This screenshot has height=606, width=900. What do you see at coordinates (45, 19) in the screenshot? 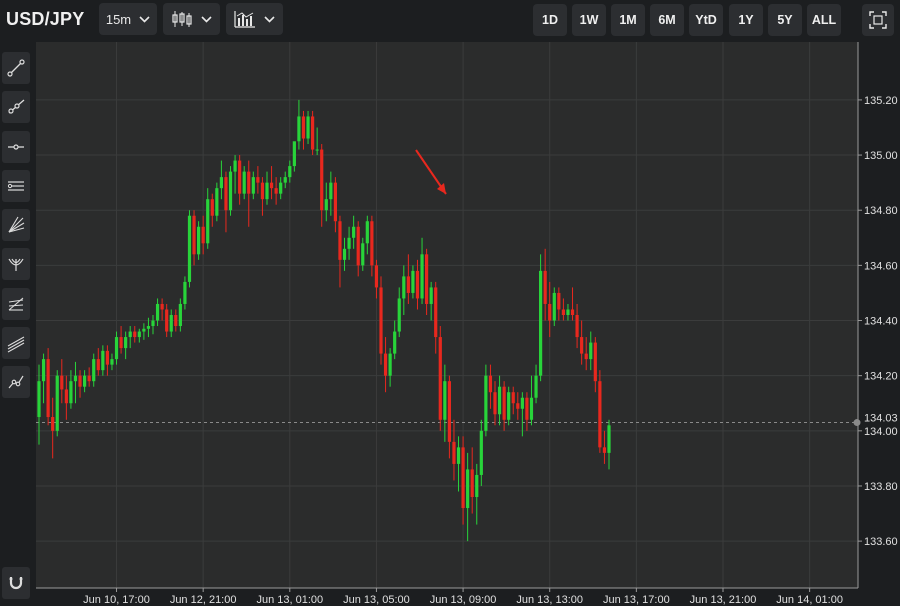
I see `symbol-label: USD/JPY` at bounding box center [45, 19].